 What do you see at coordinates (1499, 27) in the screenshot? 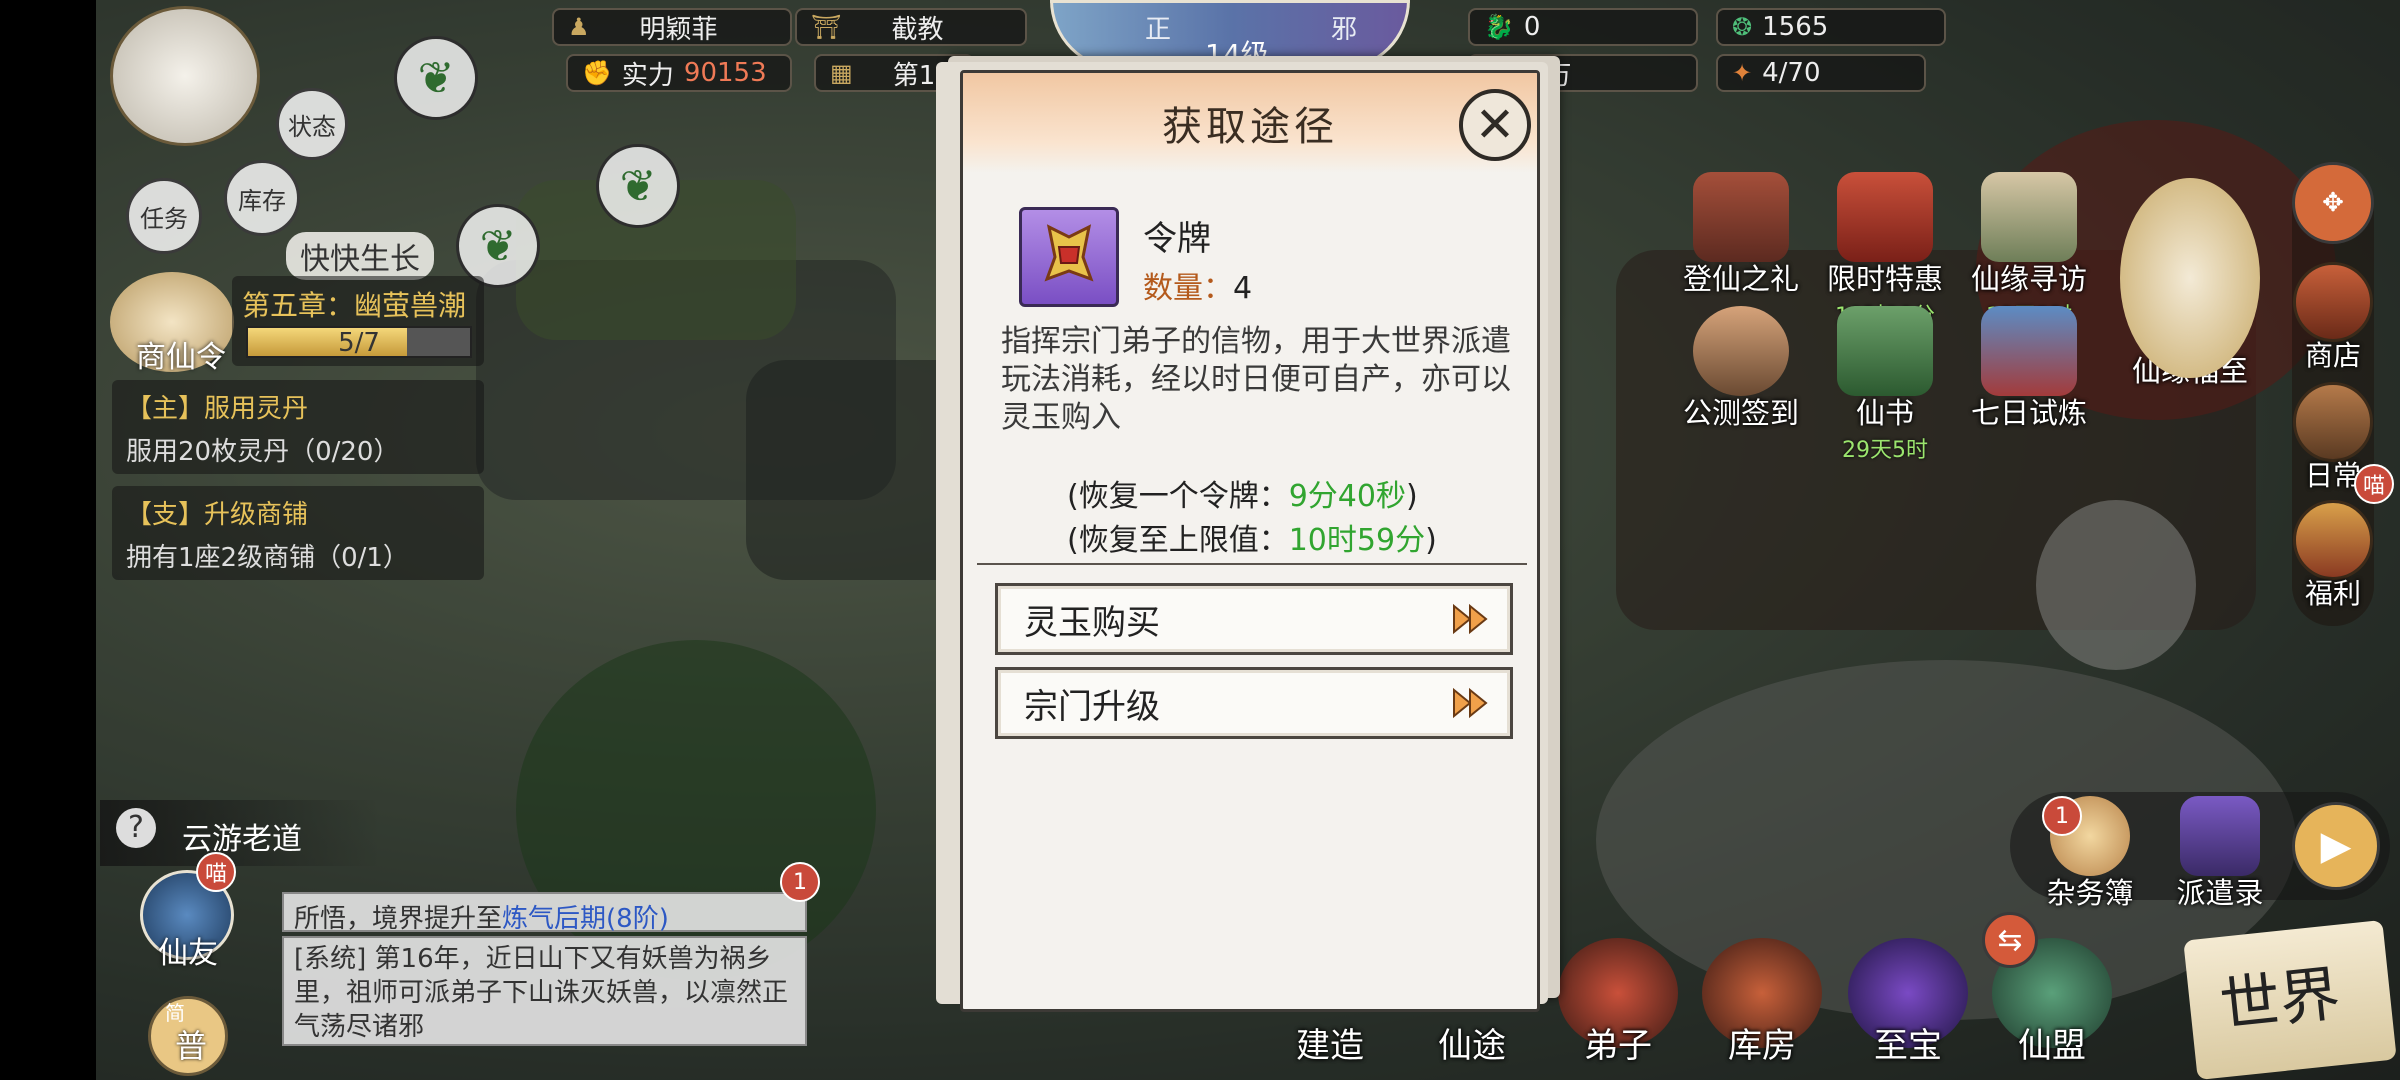
I see `dragon-coin-icon: 🐉` at bounding box center [1499, 27].